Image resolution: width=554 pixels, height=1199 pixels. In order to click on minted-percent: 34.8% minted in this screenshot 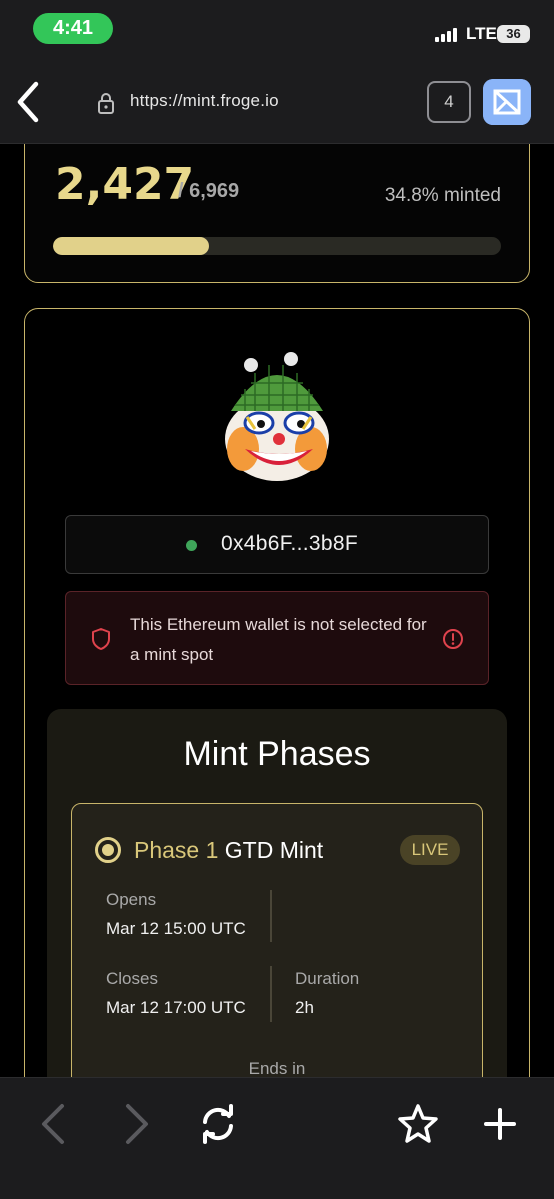, I will do `click(442, 195)`.